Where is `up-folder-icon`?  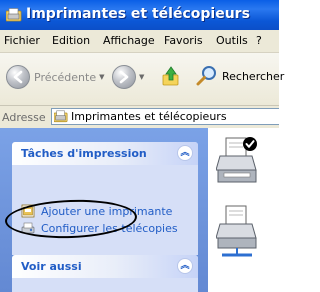
up-folder-icon is located at coordinates (170, 76).